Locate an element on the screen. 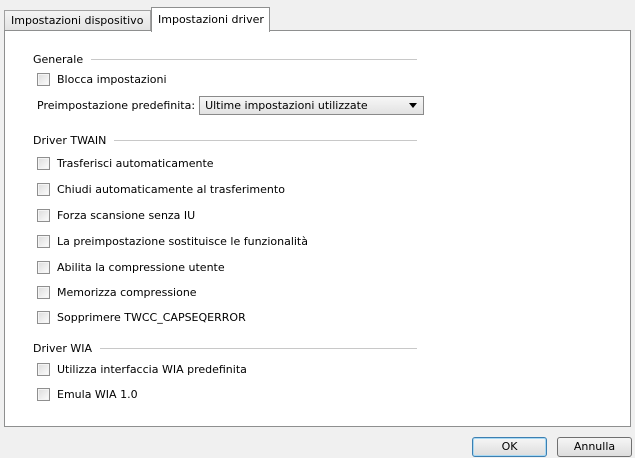  cancel-button: Annulla is located at coordinates (594, 447).